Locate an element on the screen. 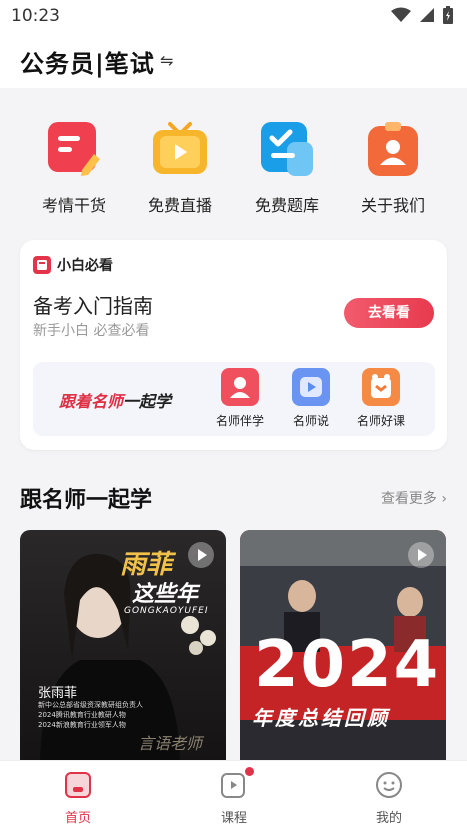 The height and width of the screenshot is (831, 467). quick-link-label: 关于我们 is located at coordinates (392, 205).